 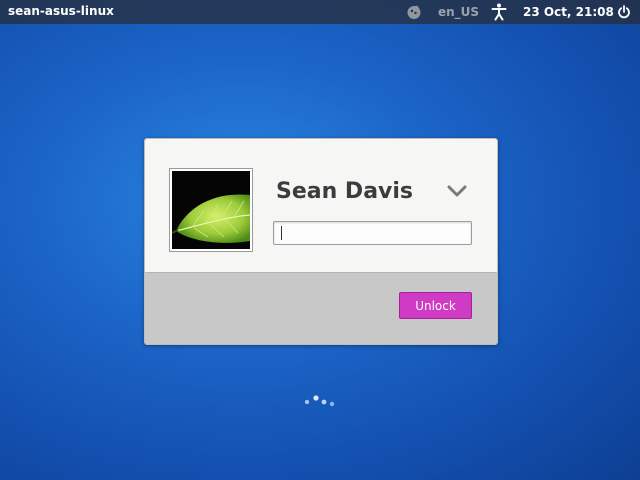 What do you see at coordinates (320, 400) in the screenshot?
I see `loading-spinner-icon` at bounding box center [320, 400].